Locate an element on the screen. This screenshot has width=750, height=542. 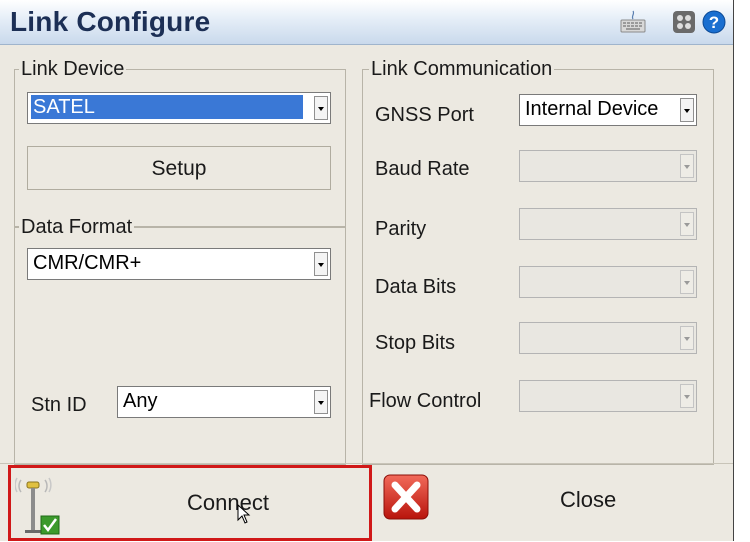
link-device-group: Link Device SATEL Setup is located at coordinates (180, 142).